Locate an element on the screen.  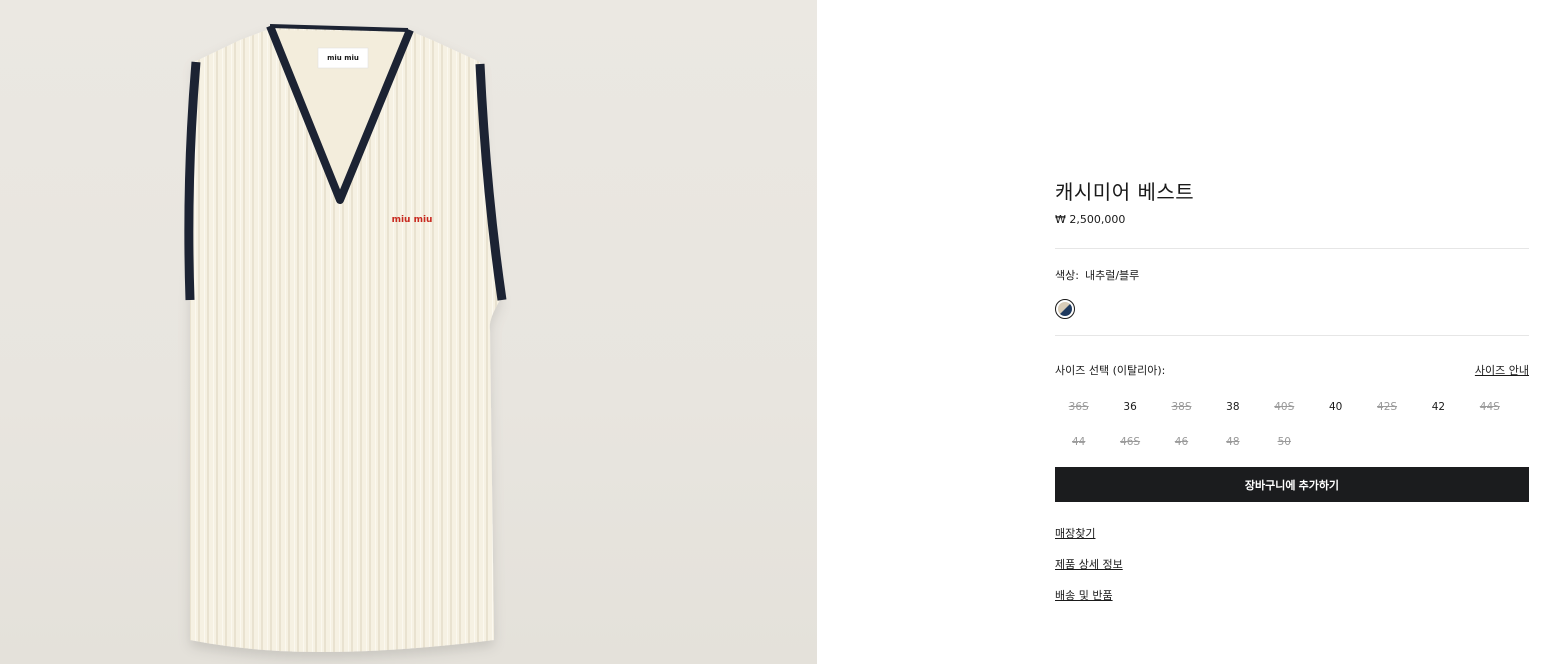
size-option: 40 is located at coordinates (1335, 407).